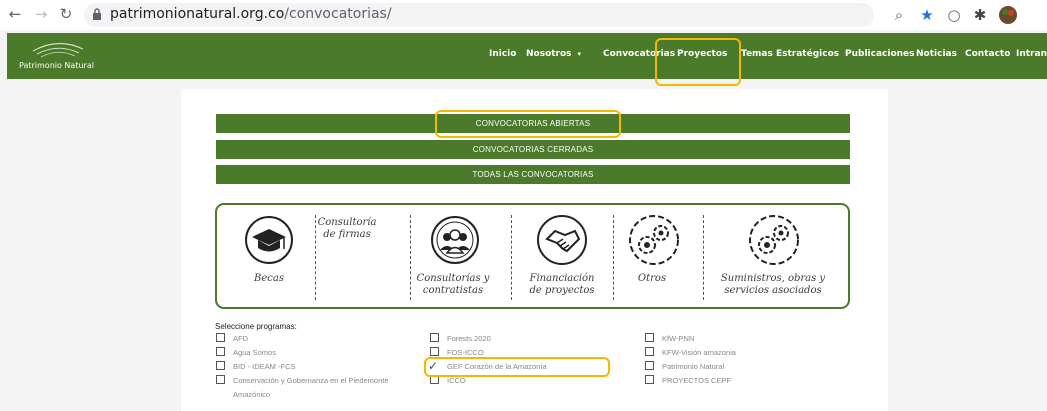  I want to click on category-financiacion: Financiación de proyectos, so click(562, 285).